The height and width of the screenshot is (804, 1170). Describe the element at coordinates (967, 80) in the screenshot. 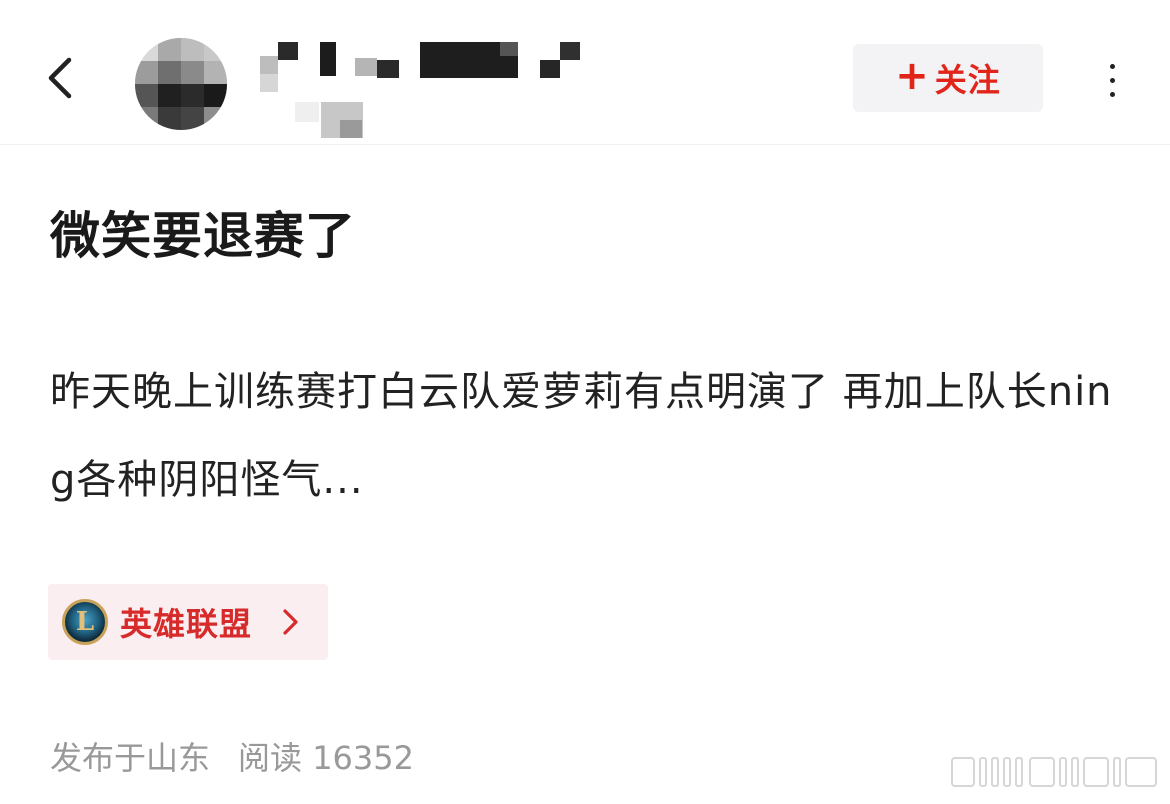

I see `follow-label: 关注` at that location.